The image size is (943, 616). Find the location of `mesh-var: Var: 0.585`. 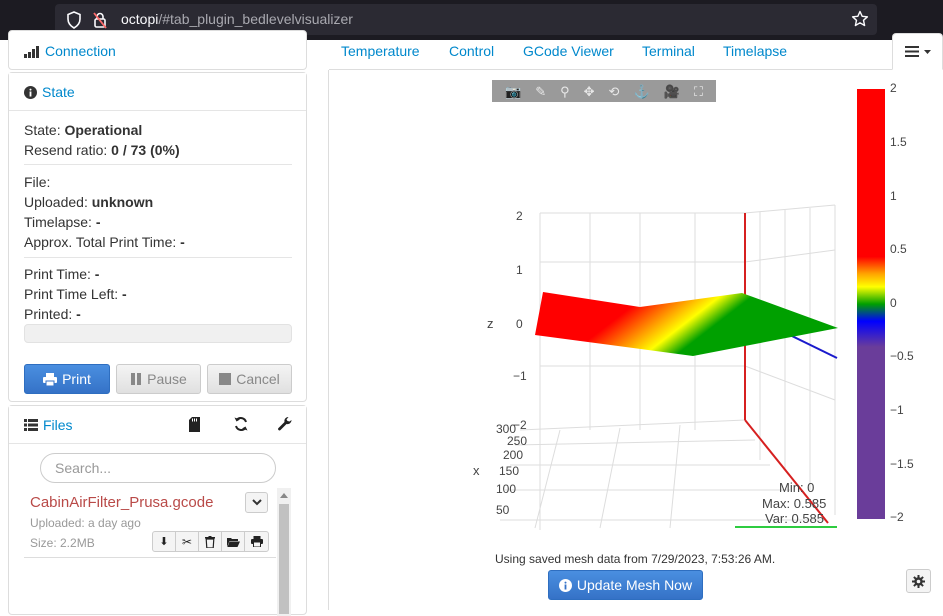

mesh-var: Var: 0.585 is located at coordinates (795, 518).